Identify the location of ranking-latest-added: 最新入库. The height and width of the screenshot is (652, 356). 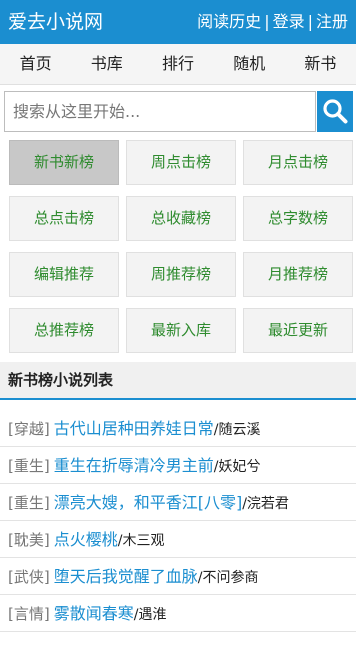
(181, 330).